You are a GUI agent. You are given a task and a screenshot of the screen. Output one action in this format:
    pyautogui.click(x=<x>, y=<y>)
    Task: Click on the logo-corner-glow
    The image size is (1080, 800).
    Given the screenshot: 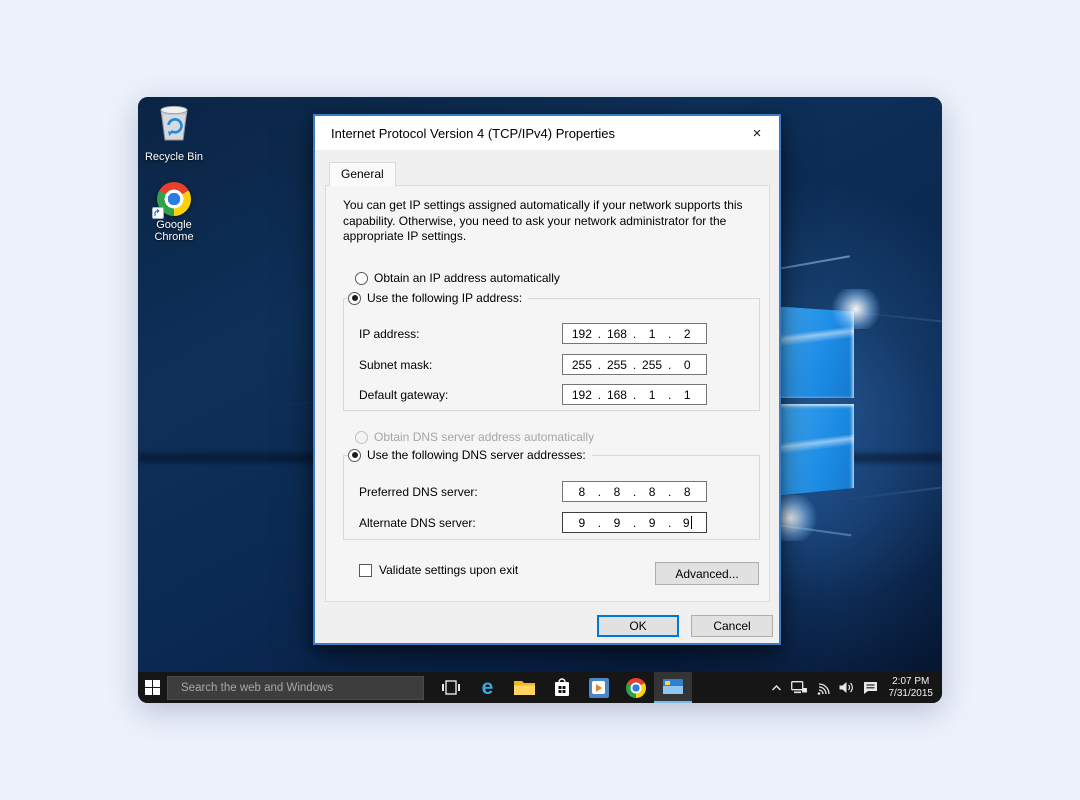 What is the action you would take?
    pyautogui.click(x=856, y=309)
    